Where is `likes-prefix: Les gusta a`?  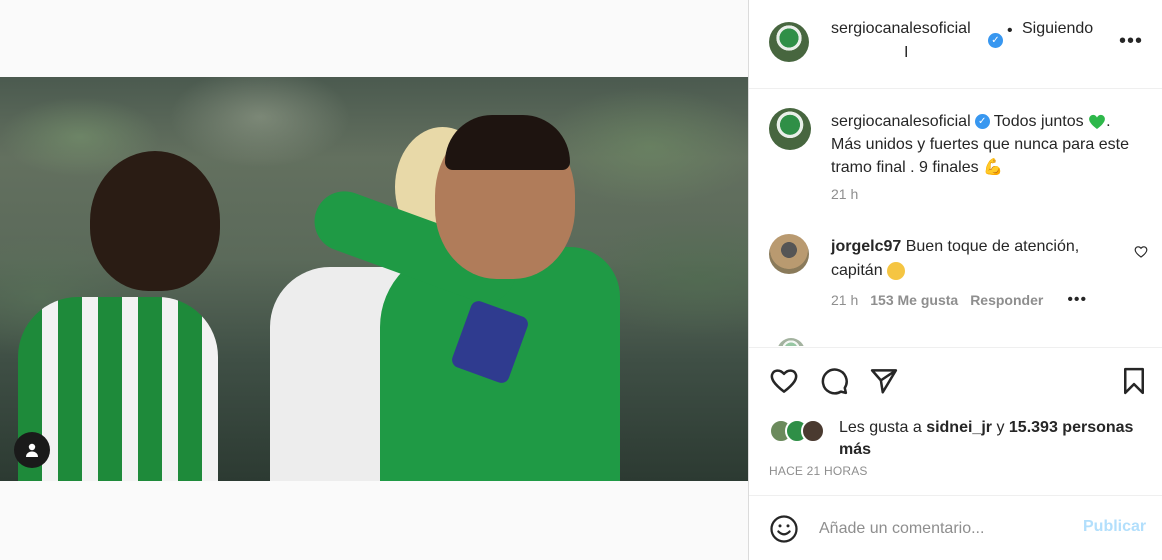 likes-prefix: Les gusta a is located at coordinates (880, 427).